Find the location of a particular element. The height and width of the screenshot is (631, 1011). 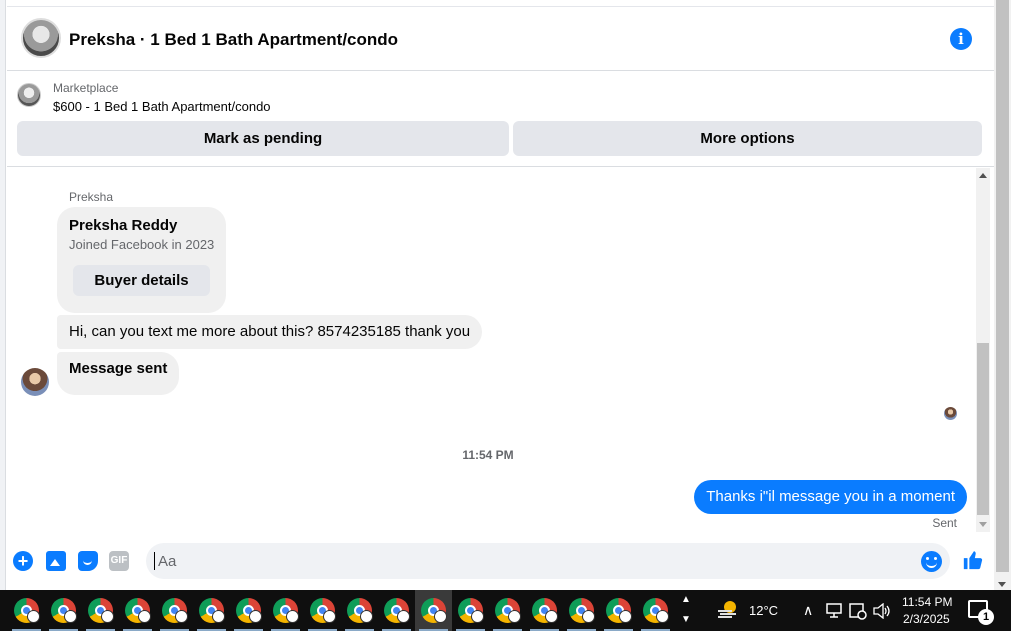

text-caret is located at coordinates (154, 561).